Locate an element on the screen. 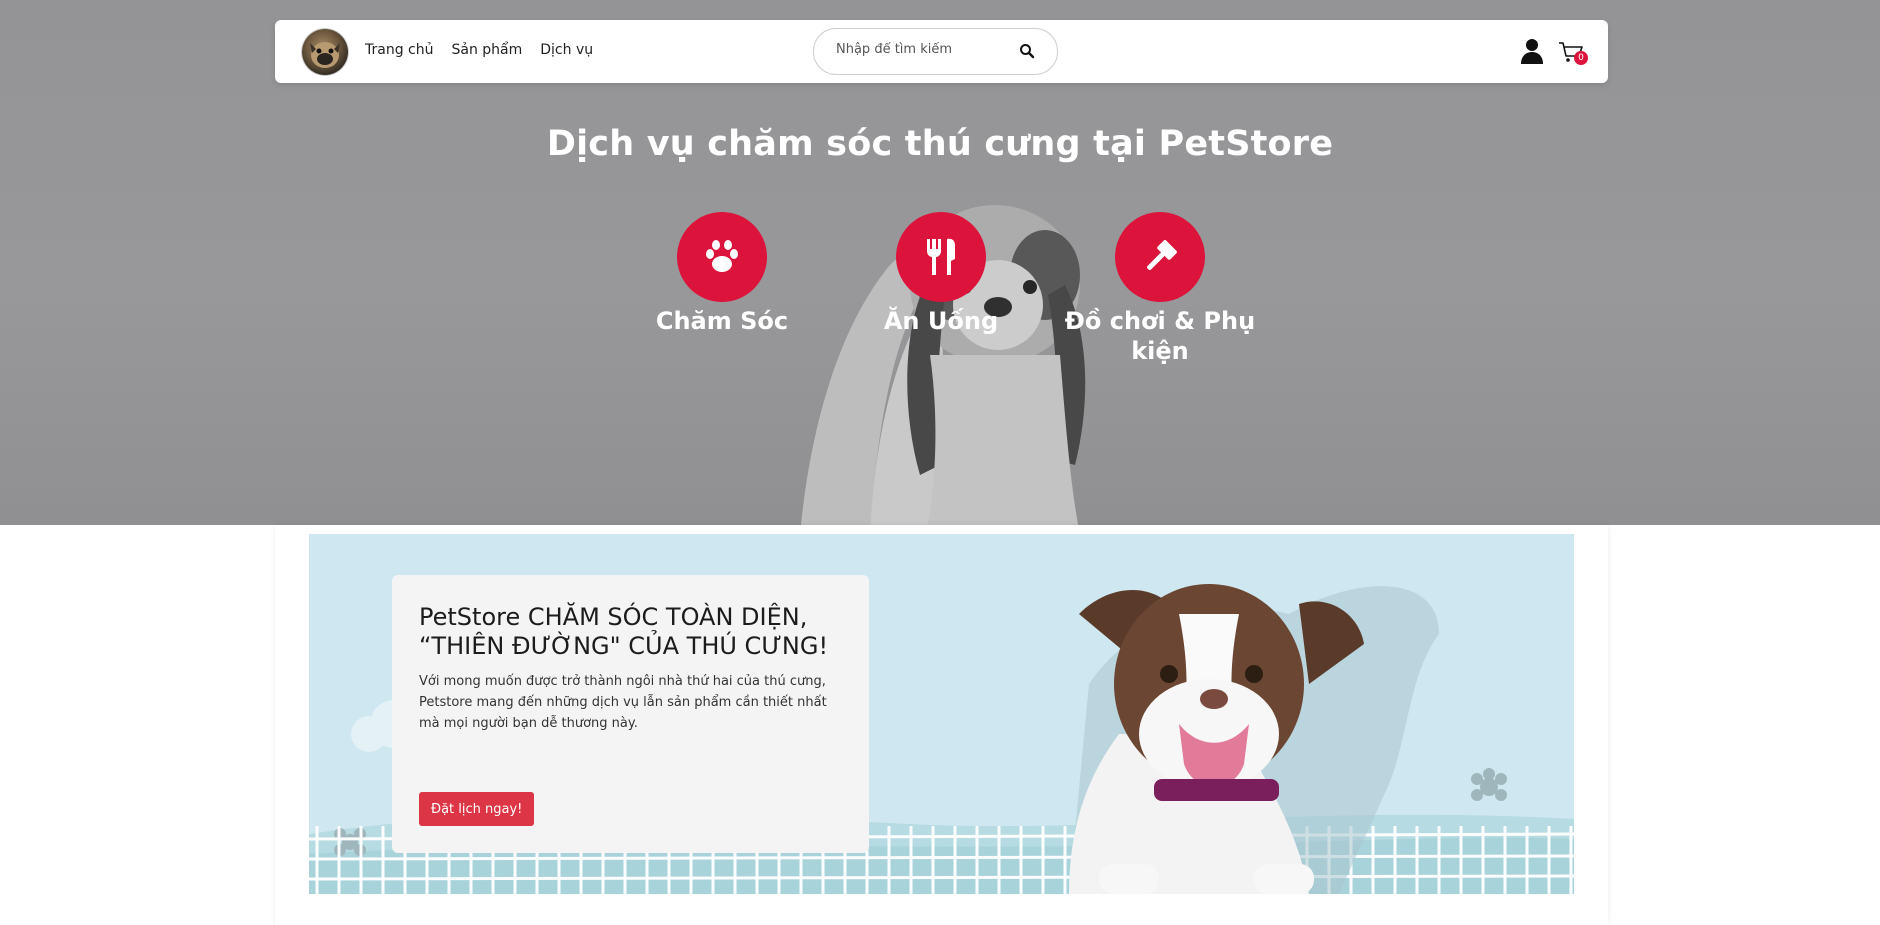  user-icon is located at coordinates (1532, 51).